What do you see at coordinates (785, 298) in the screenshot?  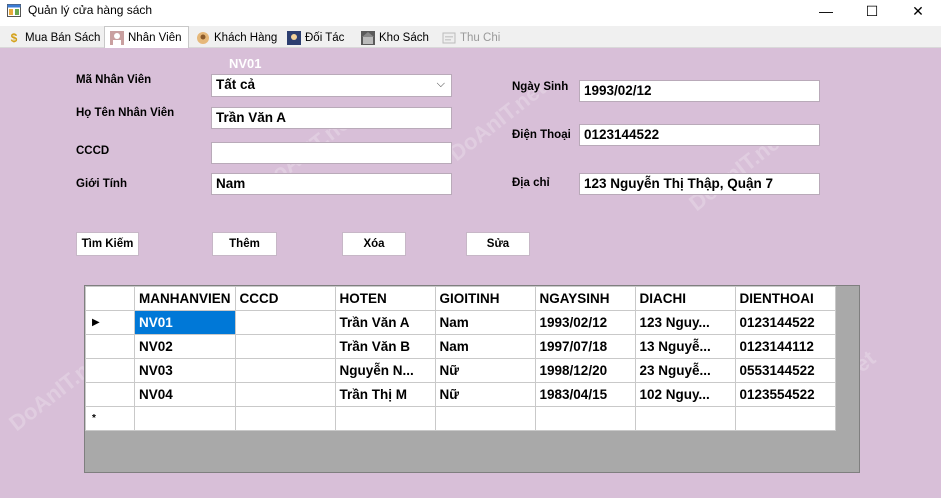 I see `column-header: DIENTHOAI` at bounding box center [785, 298].